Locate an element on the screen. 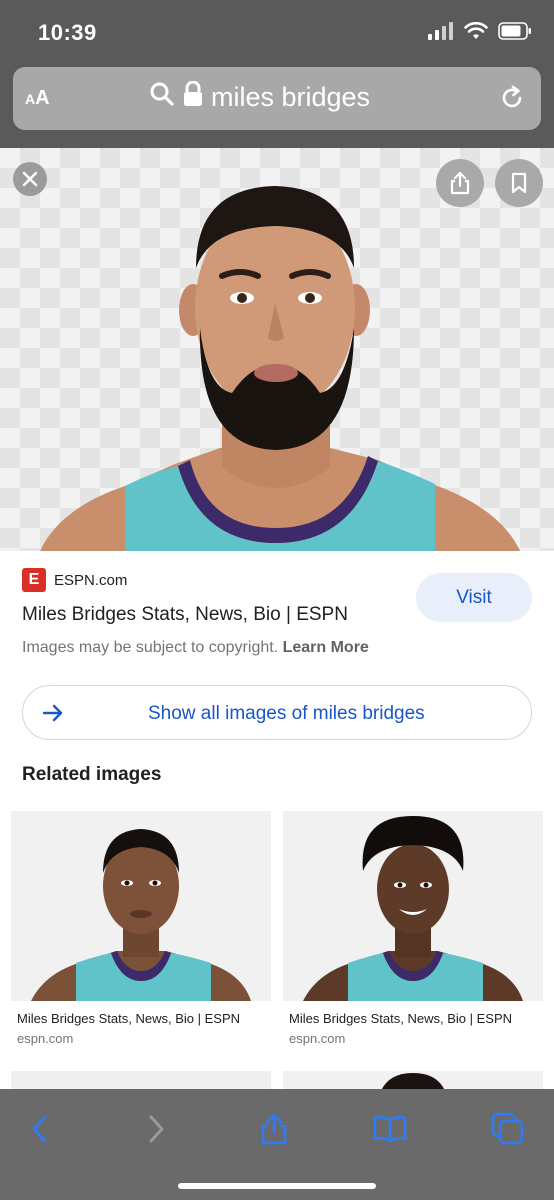  status-time: 10:39 is located at coordinates (67, 32).